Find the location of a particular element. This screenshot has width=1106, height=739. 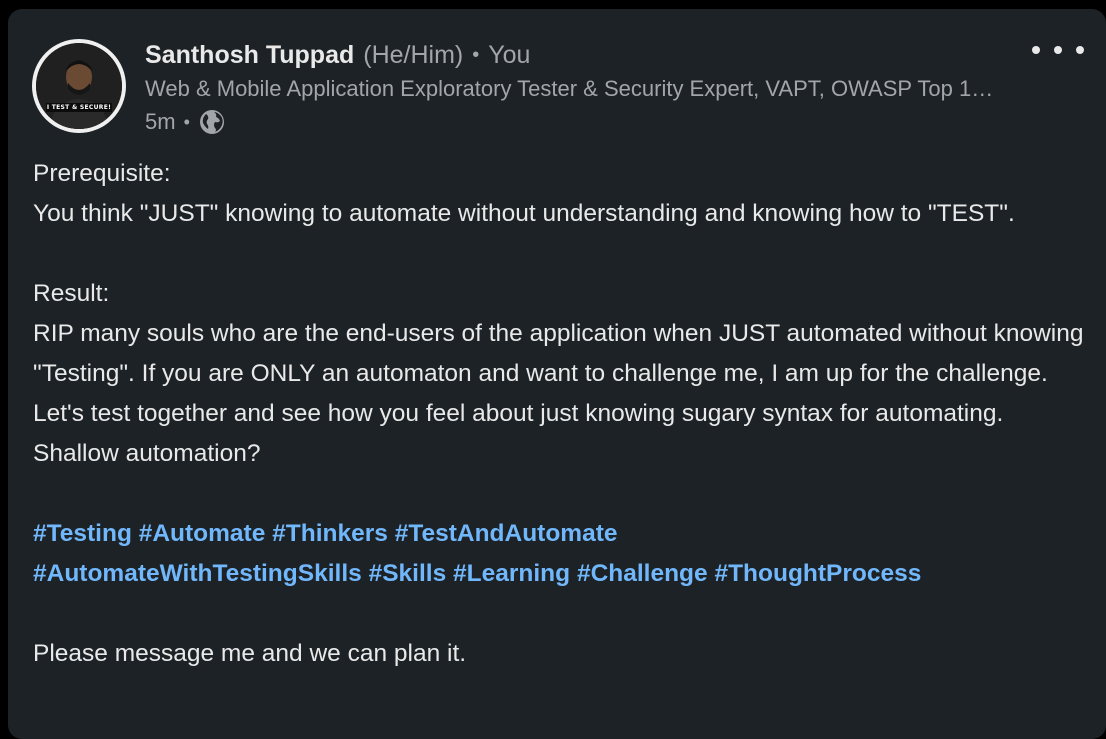

globe-icon is located at coordinates (212, 122).